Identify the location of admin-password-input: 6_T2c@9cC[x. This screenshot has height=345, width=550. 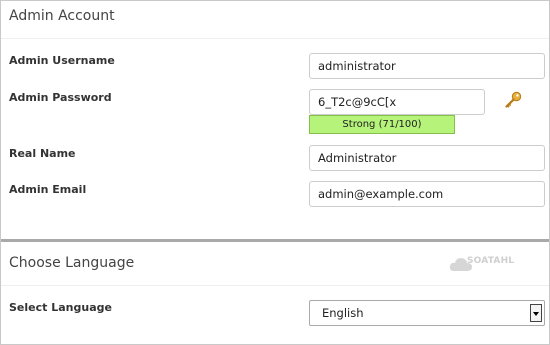
(397, 102).